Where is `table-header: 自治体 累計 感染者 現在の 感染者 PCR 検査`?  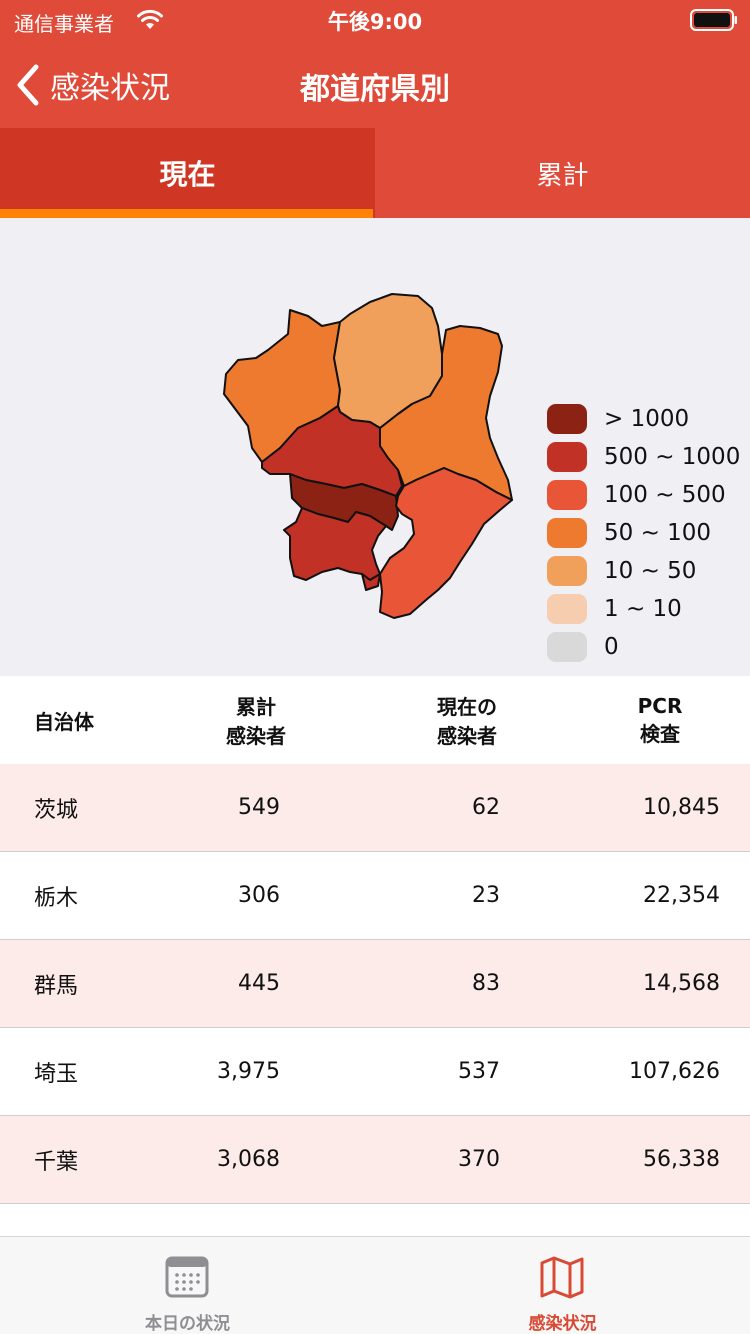
table-header: 自治体 累計 感染者 現在の 感染者 PCR 検査 is located at coordinates (375, 720).